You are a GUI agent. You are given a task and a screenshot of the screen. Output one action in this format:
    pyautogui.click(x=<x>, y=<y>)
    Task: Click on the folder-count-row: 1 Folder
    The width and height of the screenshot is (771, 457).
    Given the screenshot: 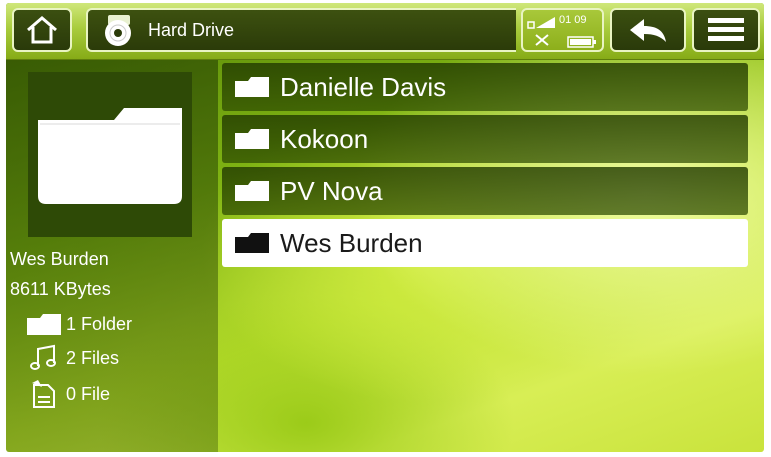 What is the action you would take?
    pyautogui.click(x=79, y=324)
    